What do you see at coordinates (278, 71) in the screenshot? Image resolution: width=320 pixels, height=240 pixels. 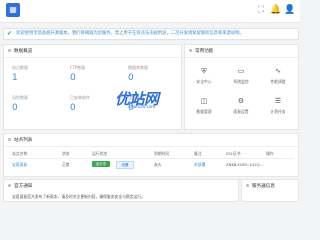 I see `pulse-icon: ∿` at bounding box center [278, 71].